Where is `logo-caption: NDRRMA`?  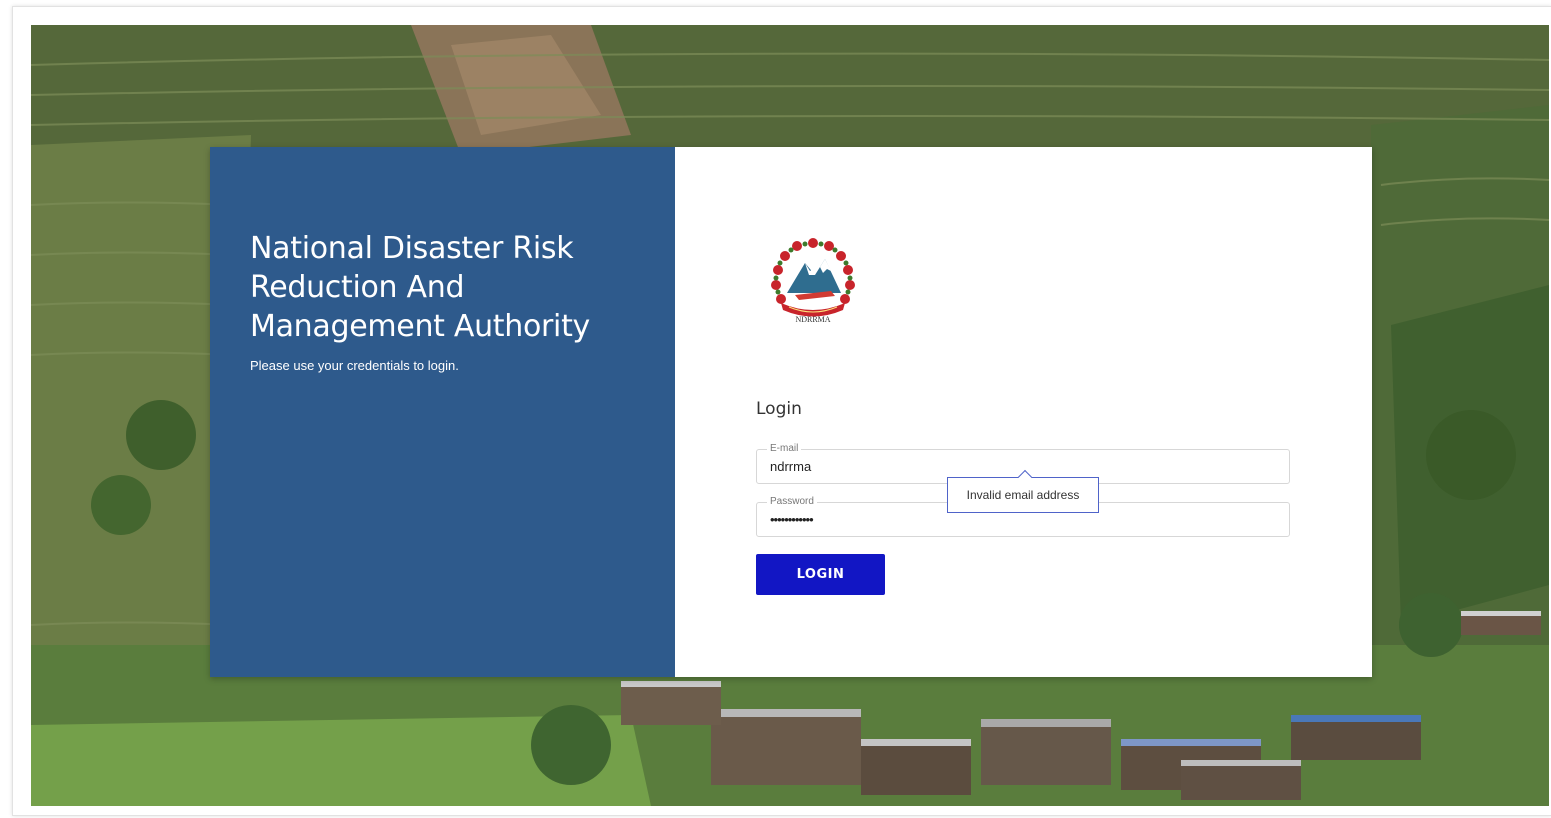
logo-caption: NDRRMA is located at coordinates (813, 319).